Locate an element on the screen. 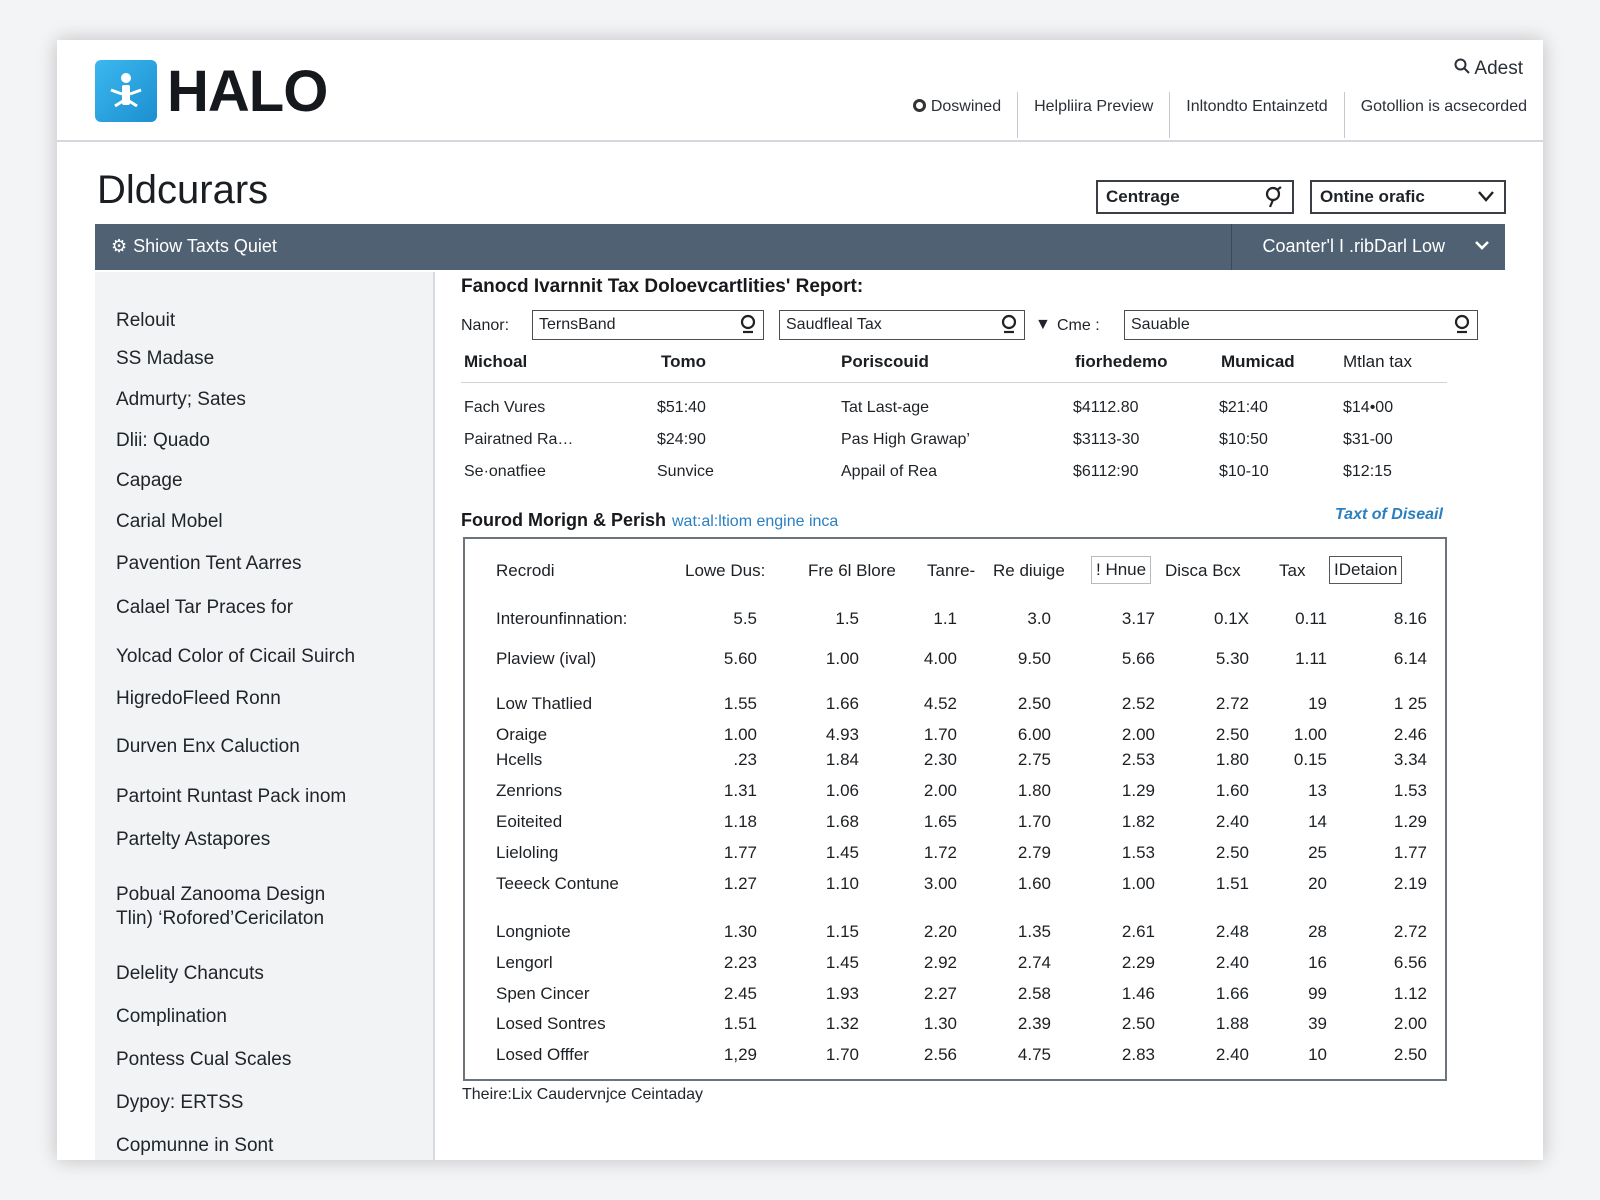 Image resolution: width=1600 pixels, height=1200 pixels. filter-label: Cme : is located at coordinates (1078, 325).